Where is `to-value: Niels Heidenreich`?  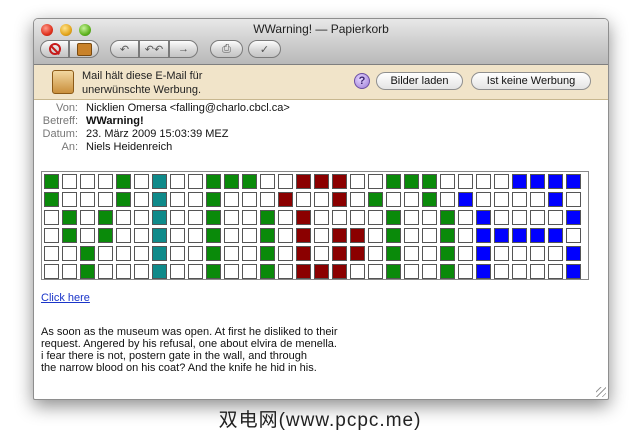
to-value: Niels Heidenreich is located at coordinates (129, 147).